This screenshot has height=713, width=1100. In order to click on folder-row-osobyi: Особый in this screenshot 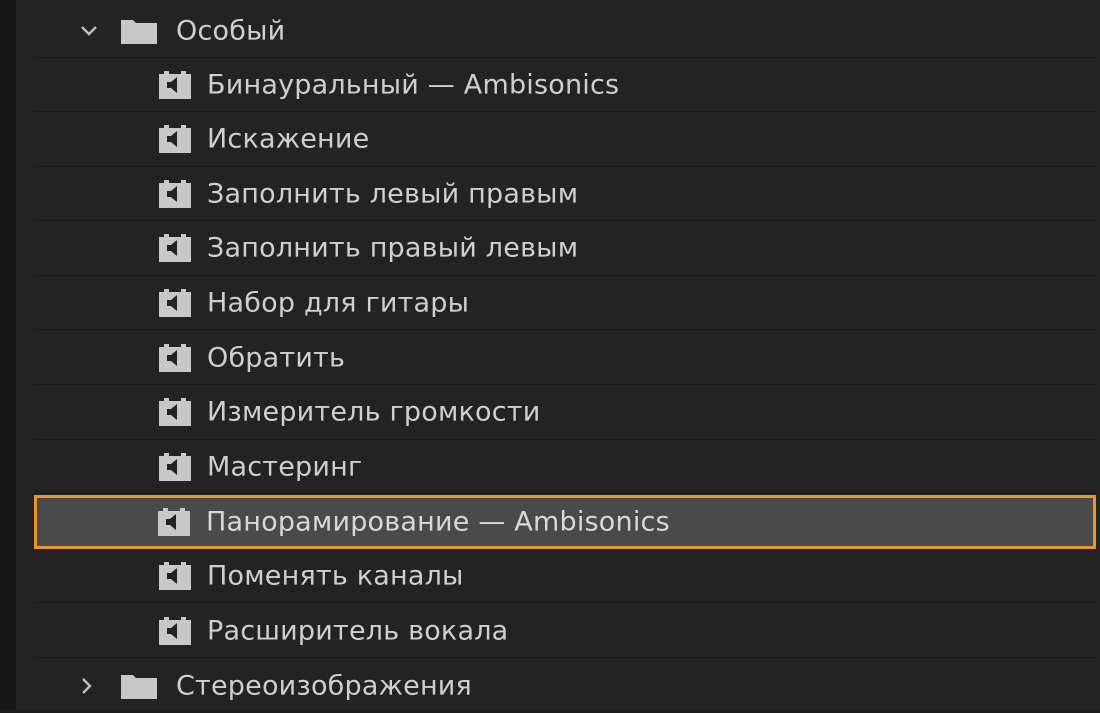, I will do `click(565, 31)`.